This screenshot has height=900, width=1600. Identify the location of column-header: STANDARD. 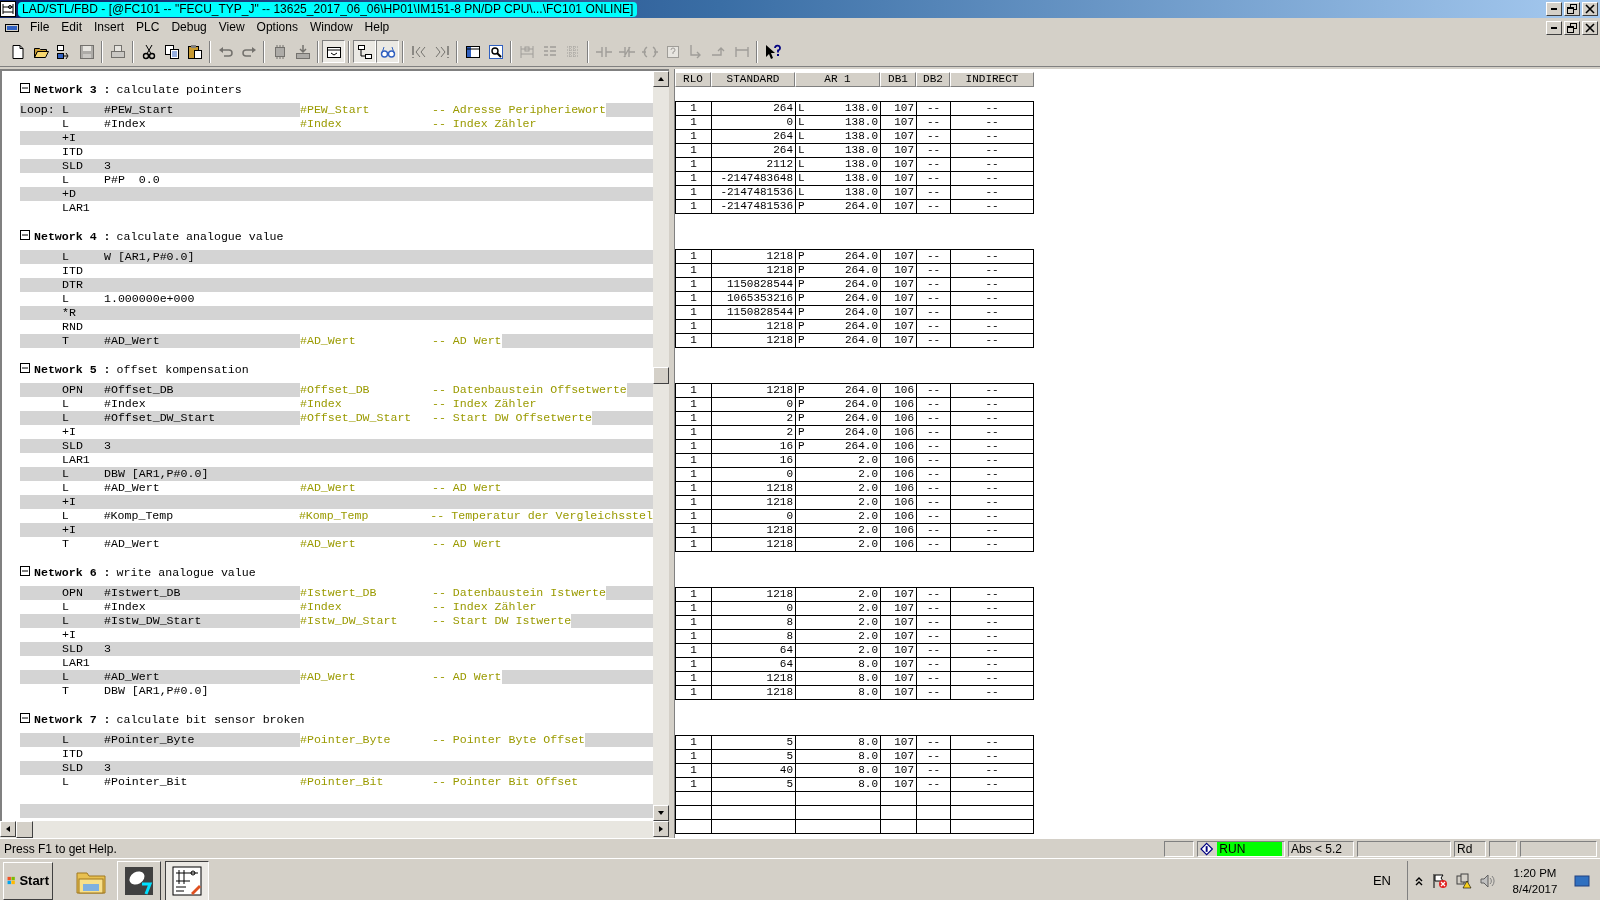
(753, 79).